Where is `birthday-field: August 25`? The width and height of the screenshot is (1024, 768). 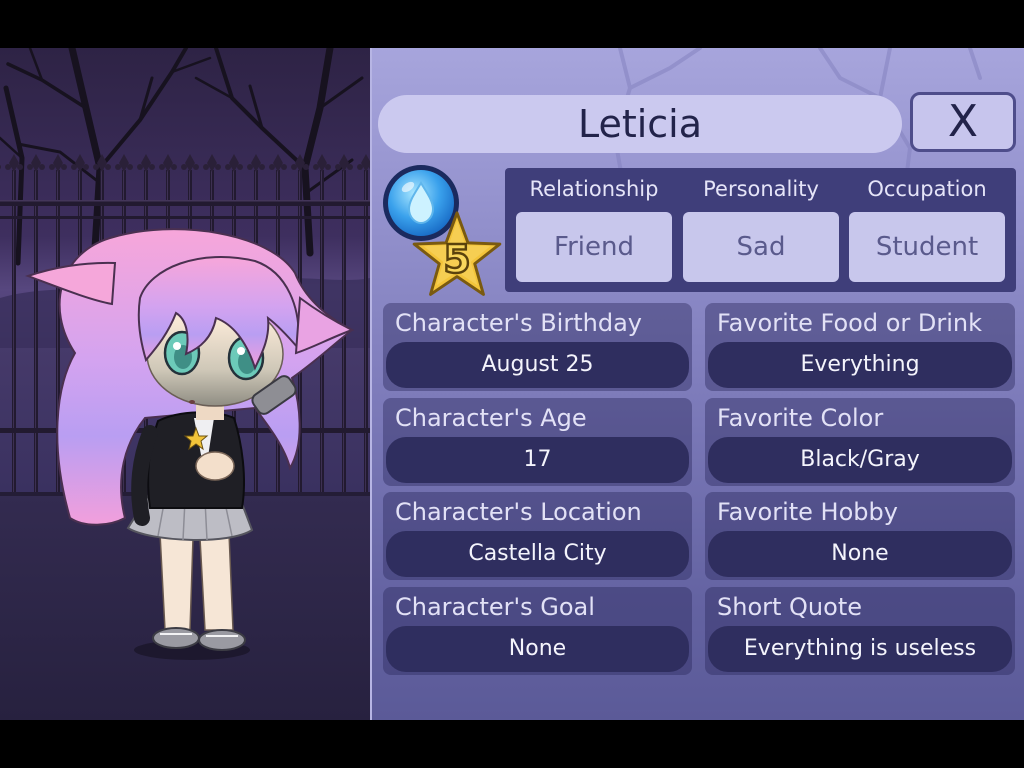 birthday-field: August 25 is located at coordinates (537, 365).